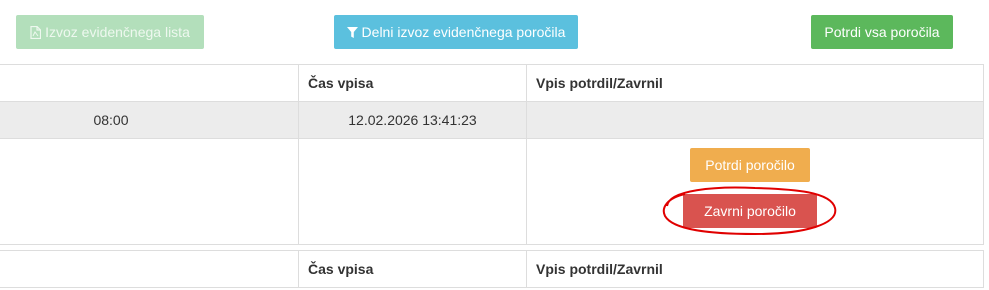 This screenshot has width=989, height=290. I want to click on row-time: 08:00, so click(149, 120).